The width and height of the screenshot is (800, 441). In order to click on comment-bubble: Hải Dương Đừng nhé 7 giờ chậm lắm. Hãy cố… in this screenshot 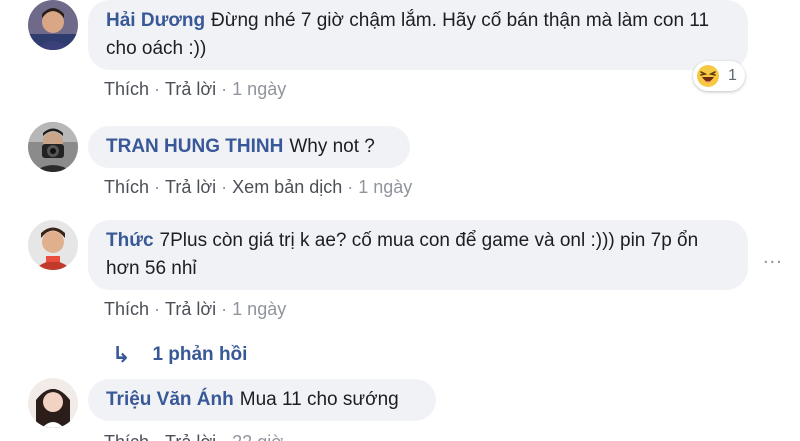, I will do `click(418, 35)`.